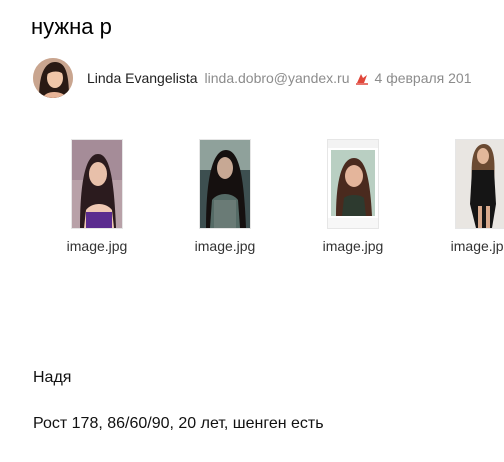 The width and height of the screenshot is (504, 462). I want to click on message-body-line: Надя, so click(52, 377).